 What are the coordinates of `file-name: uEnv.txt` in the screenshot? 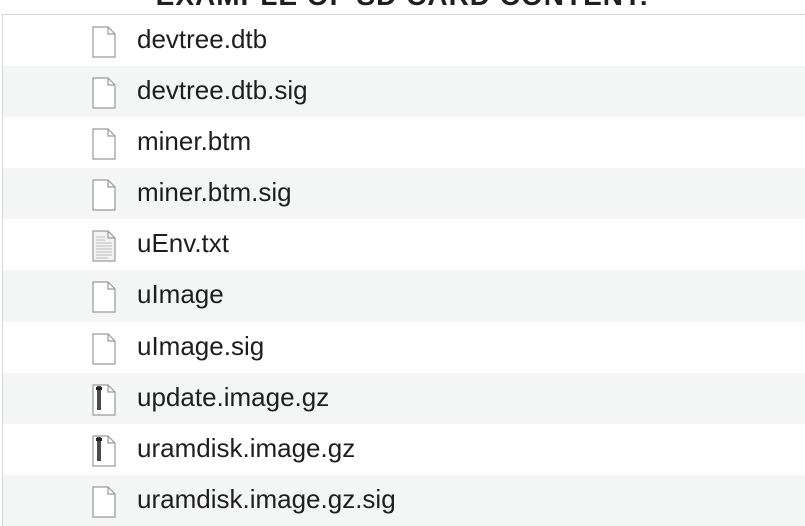 It's located at (183, 243).